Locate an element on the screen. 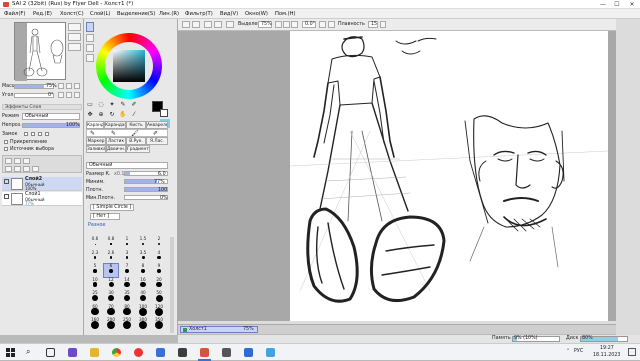 The height and width of the screenshot is (361, 640). brush-size-preset: 1 is located at coordinates (127, 243).